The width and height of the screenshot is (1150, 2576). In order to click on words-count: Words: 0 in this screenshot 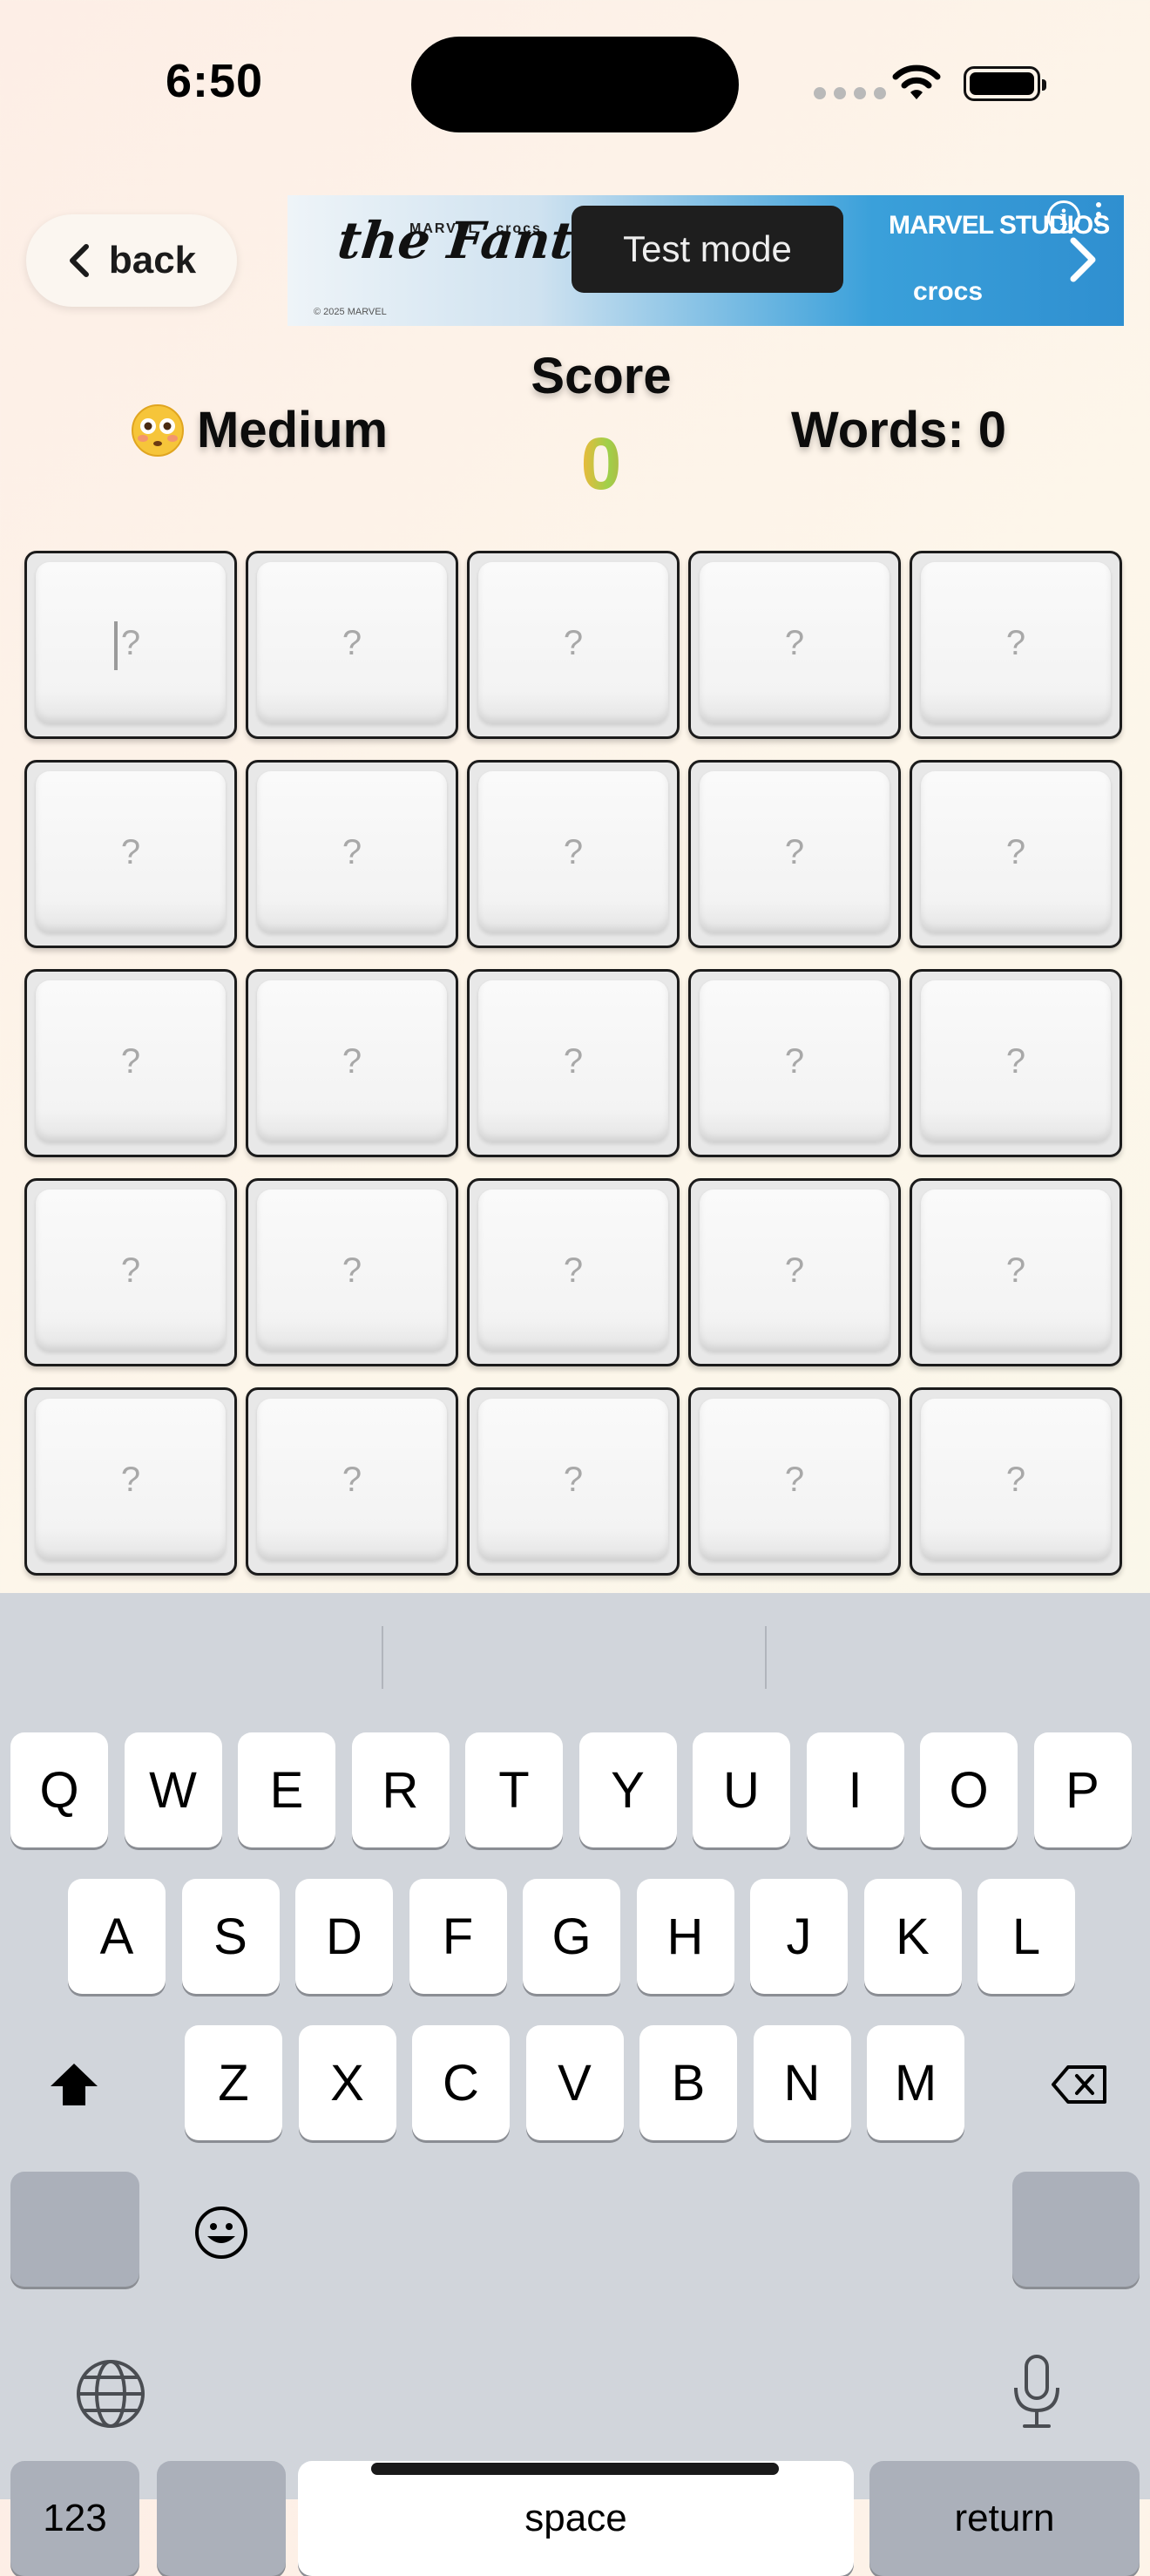, I will do `click(899, 430)`.